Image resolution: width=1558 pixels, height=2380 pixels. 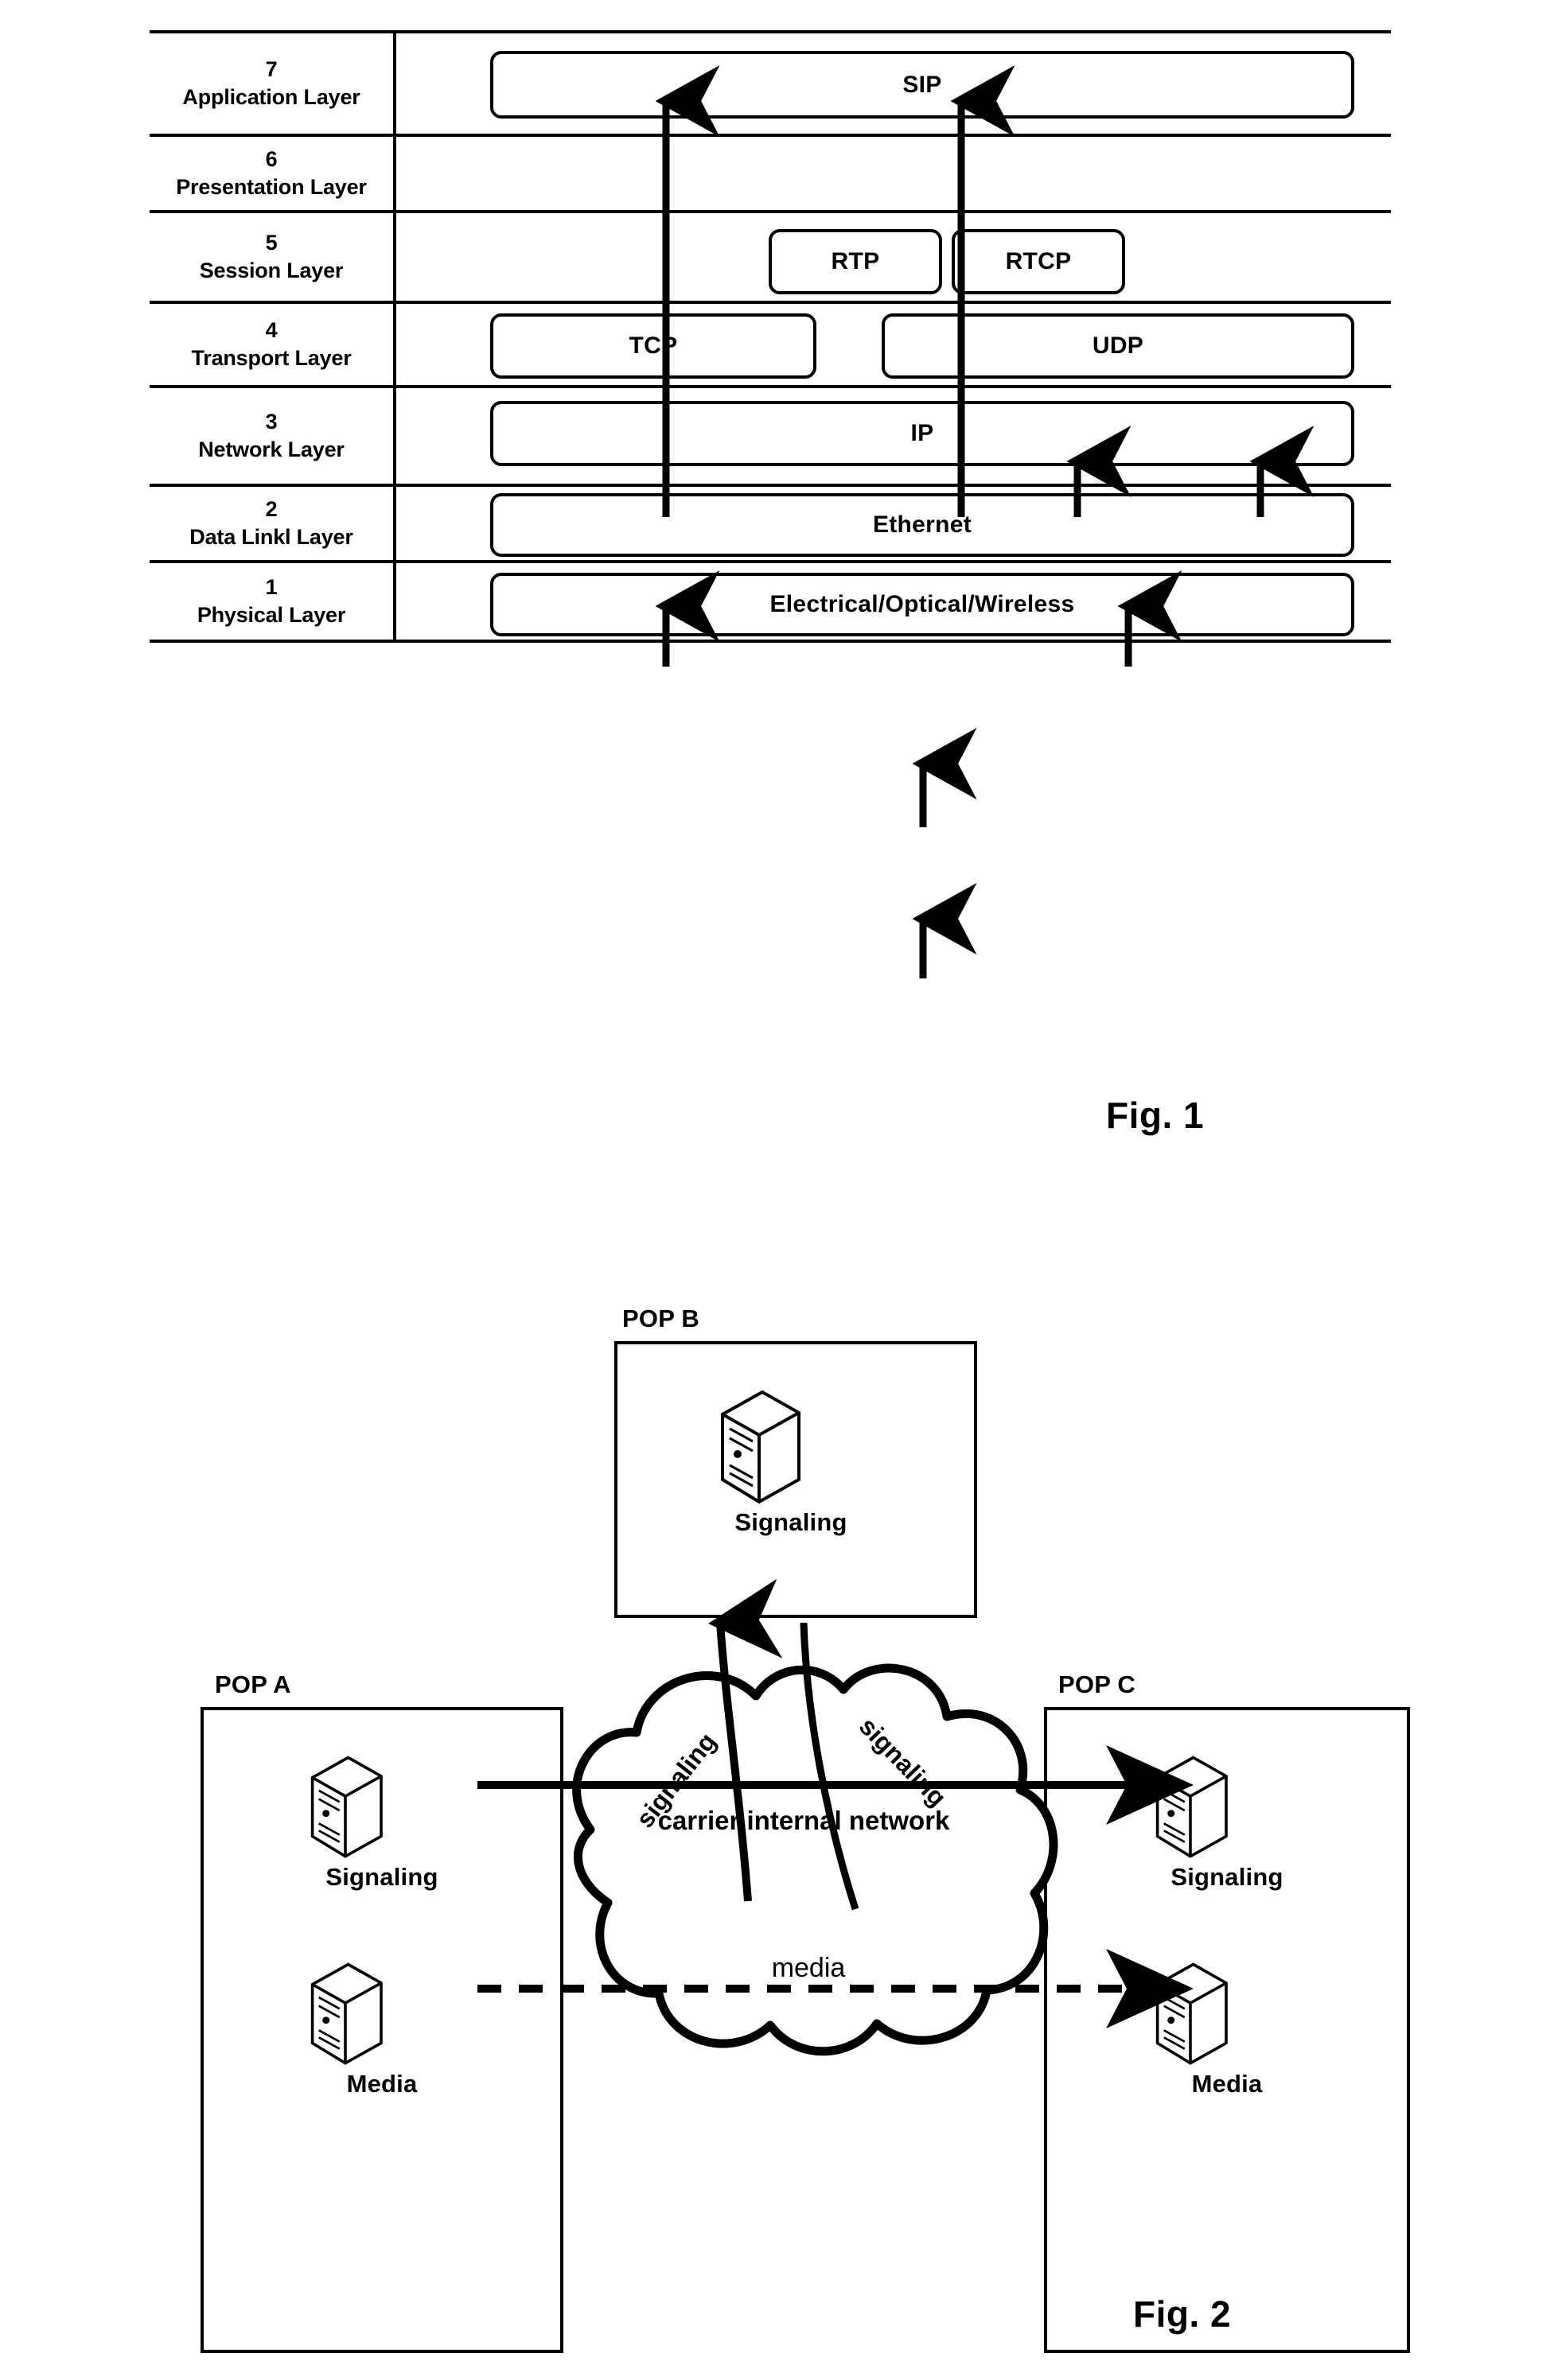 What do you see at coordinates (273, 523) in the screenshot?
I see `osi-label-layer-2: 2 Data Linkl Layer` at bounding box center [273, 523].